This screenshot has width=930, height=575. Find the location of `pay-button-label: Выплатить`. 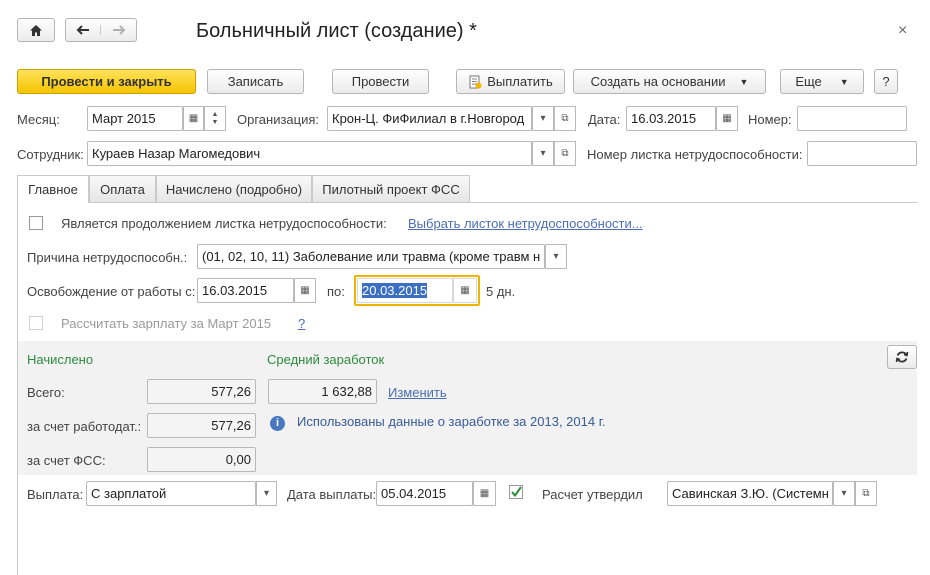

pay-button-label: Выплатить is located at coordinates (520, 81).